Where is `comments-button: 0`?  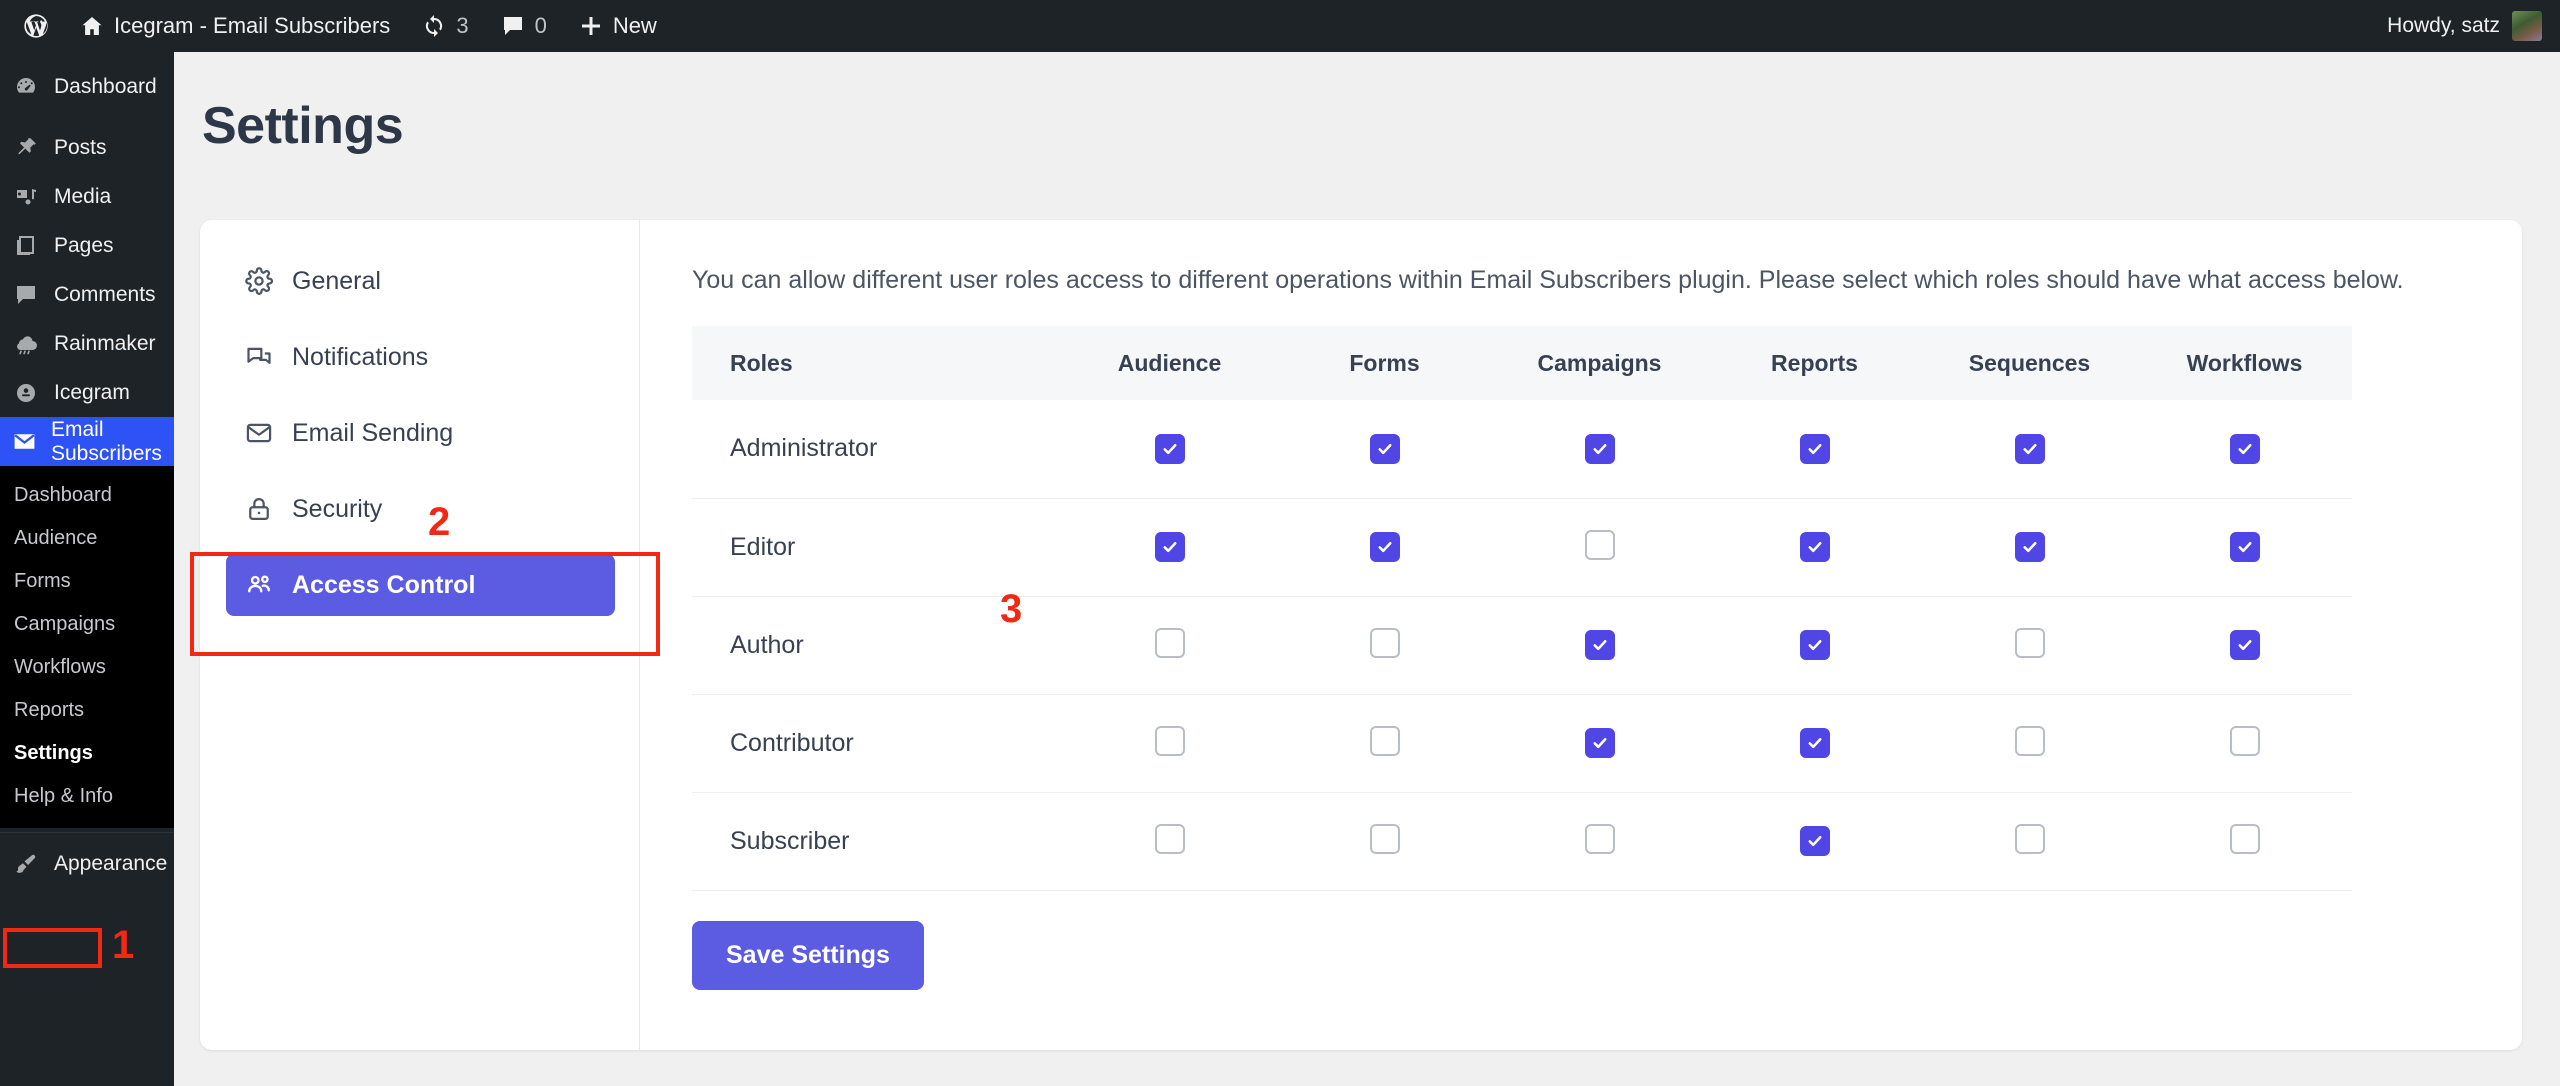
comments-button: 0 is located at coordinates (524, 26).